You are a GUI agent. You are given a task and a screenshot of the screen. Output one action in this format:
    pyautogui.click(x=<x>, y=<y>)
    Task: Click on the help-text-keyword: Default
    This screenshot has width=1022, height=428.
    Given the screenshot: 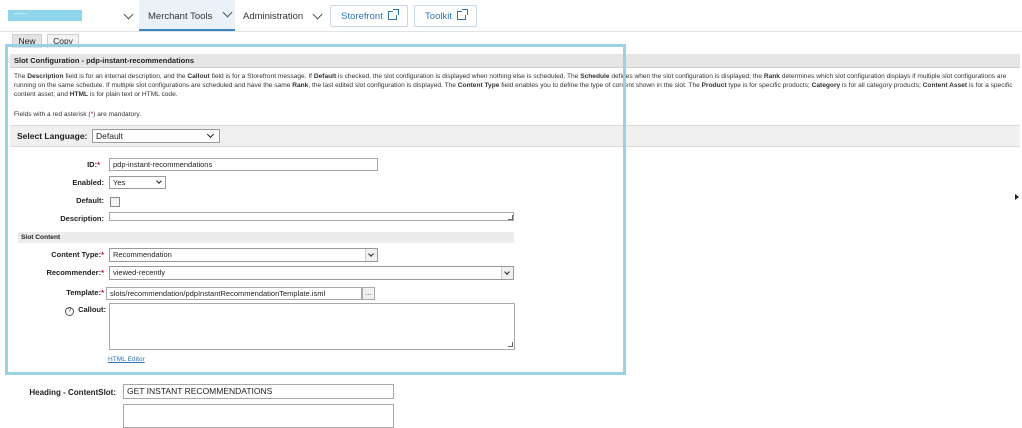 What is the action you would take?
    pyautogui.click(x=325, y=76)
    